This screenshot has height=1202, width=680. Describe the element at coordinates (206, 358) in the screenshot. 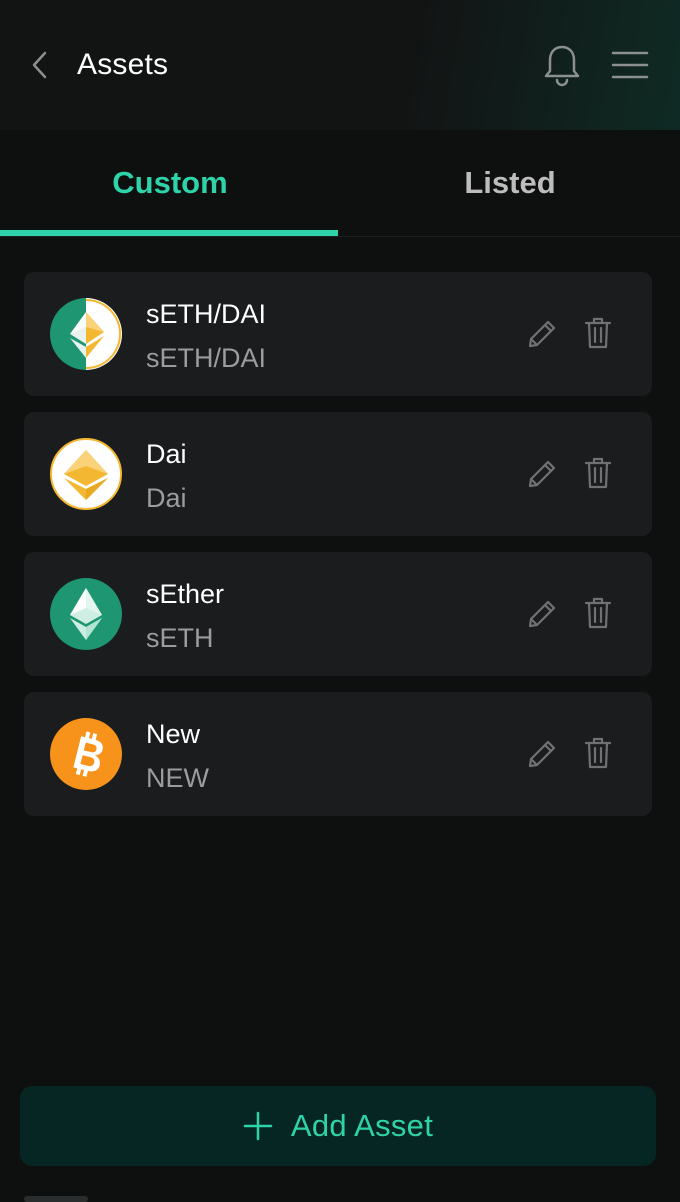

I see `asset-symbol: sETH/DAI` at that location.